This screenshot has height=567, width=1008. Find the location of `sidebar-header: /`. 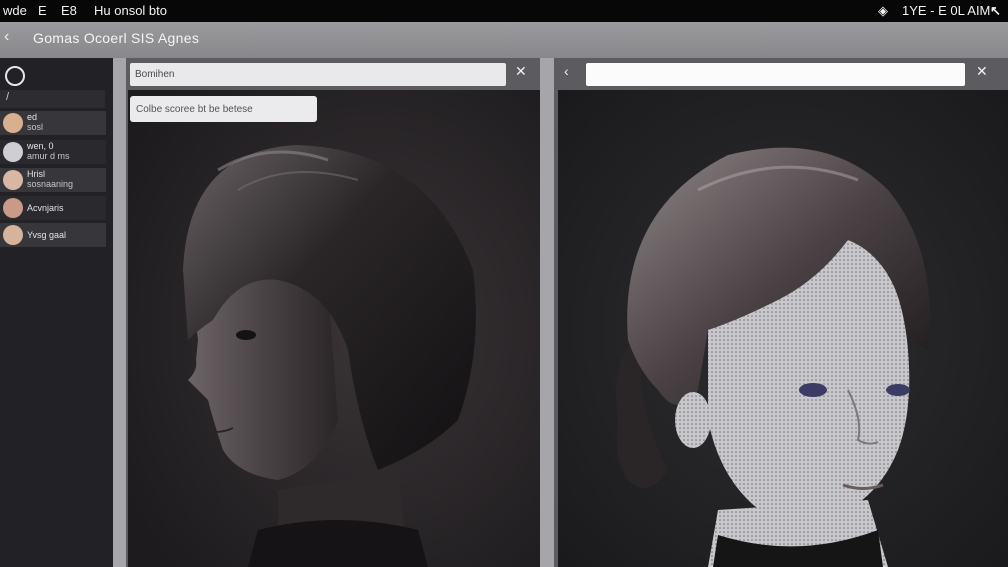

sidebar-header: / is located at coordinates (52, 99).